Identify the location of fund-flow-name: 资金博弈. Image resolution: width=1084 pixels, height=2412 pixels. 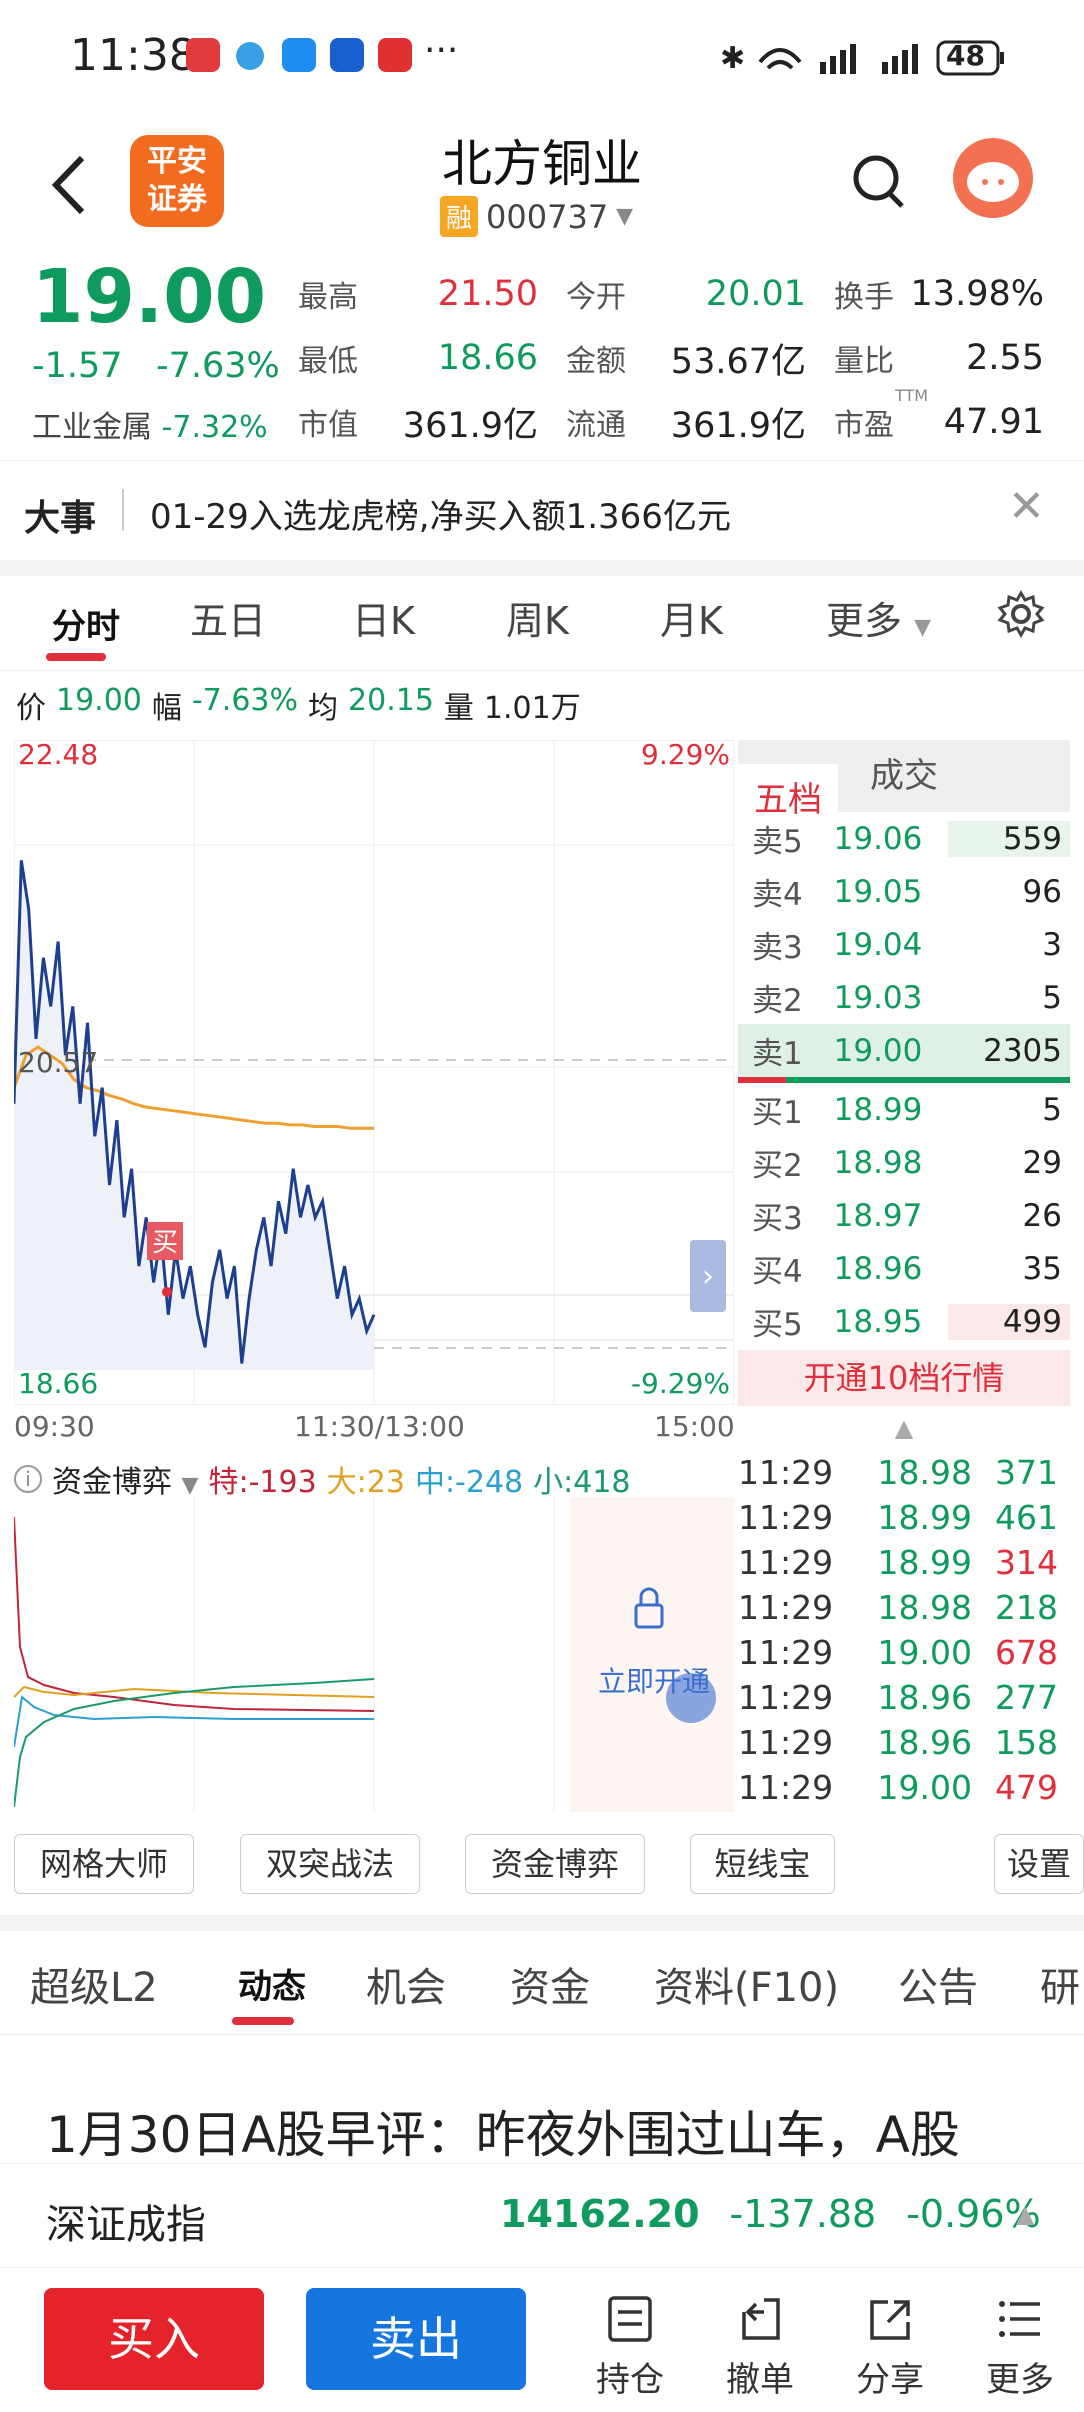
(112, 1482).